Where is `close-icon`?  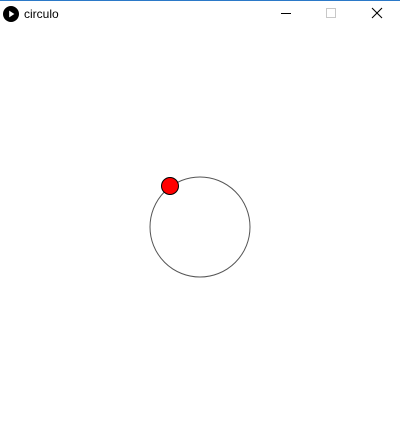 close-icon is located at coordinates (377, 15).